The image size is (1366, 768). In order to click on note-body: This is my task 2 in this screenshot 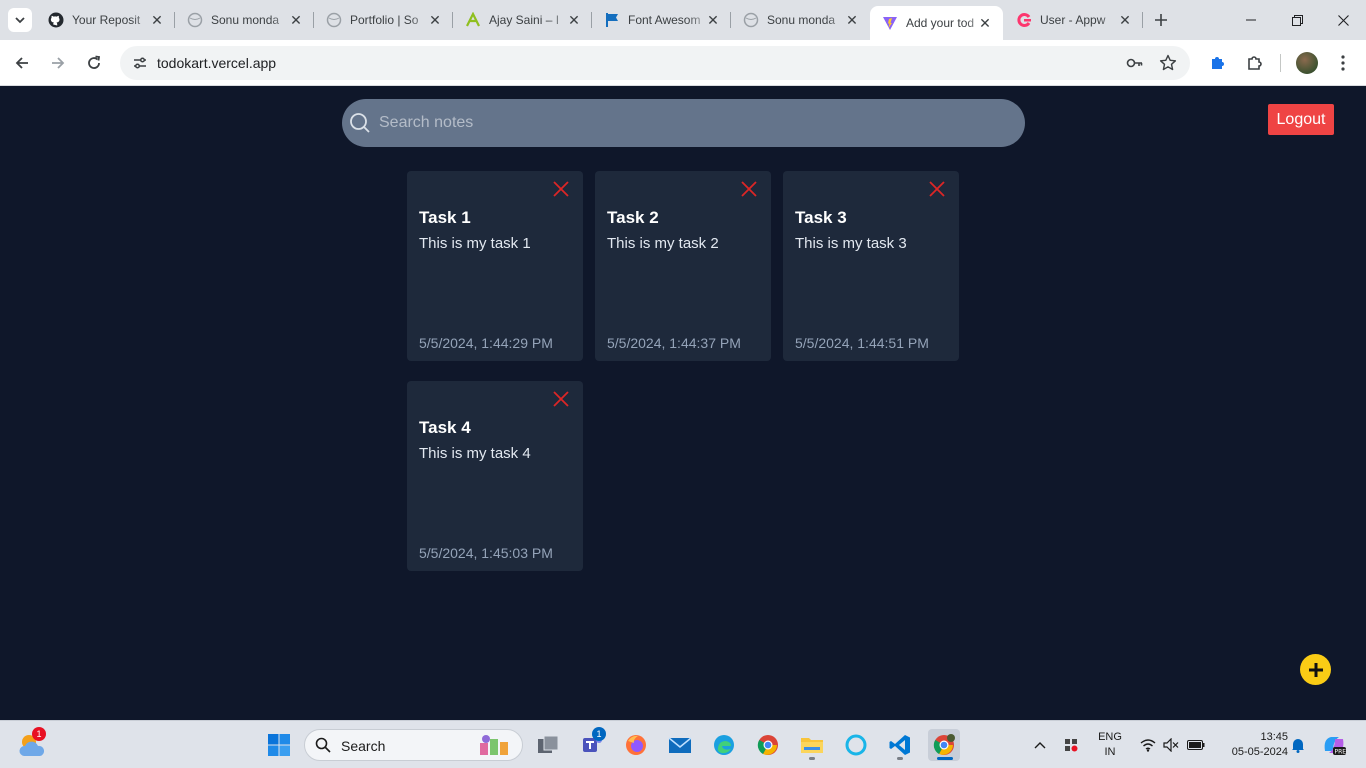, I will do `click(663, 243)`.